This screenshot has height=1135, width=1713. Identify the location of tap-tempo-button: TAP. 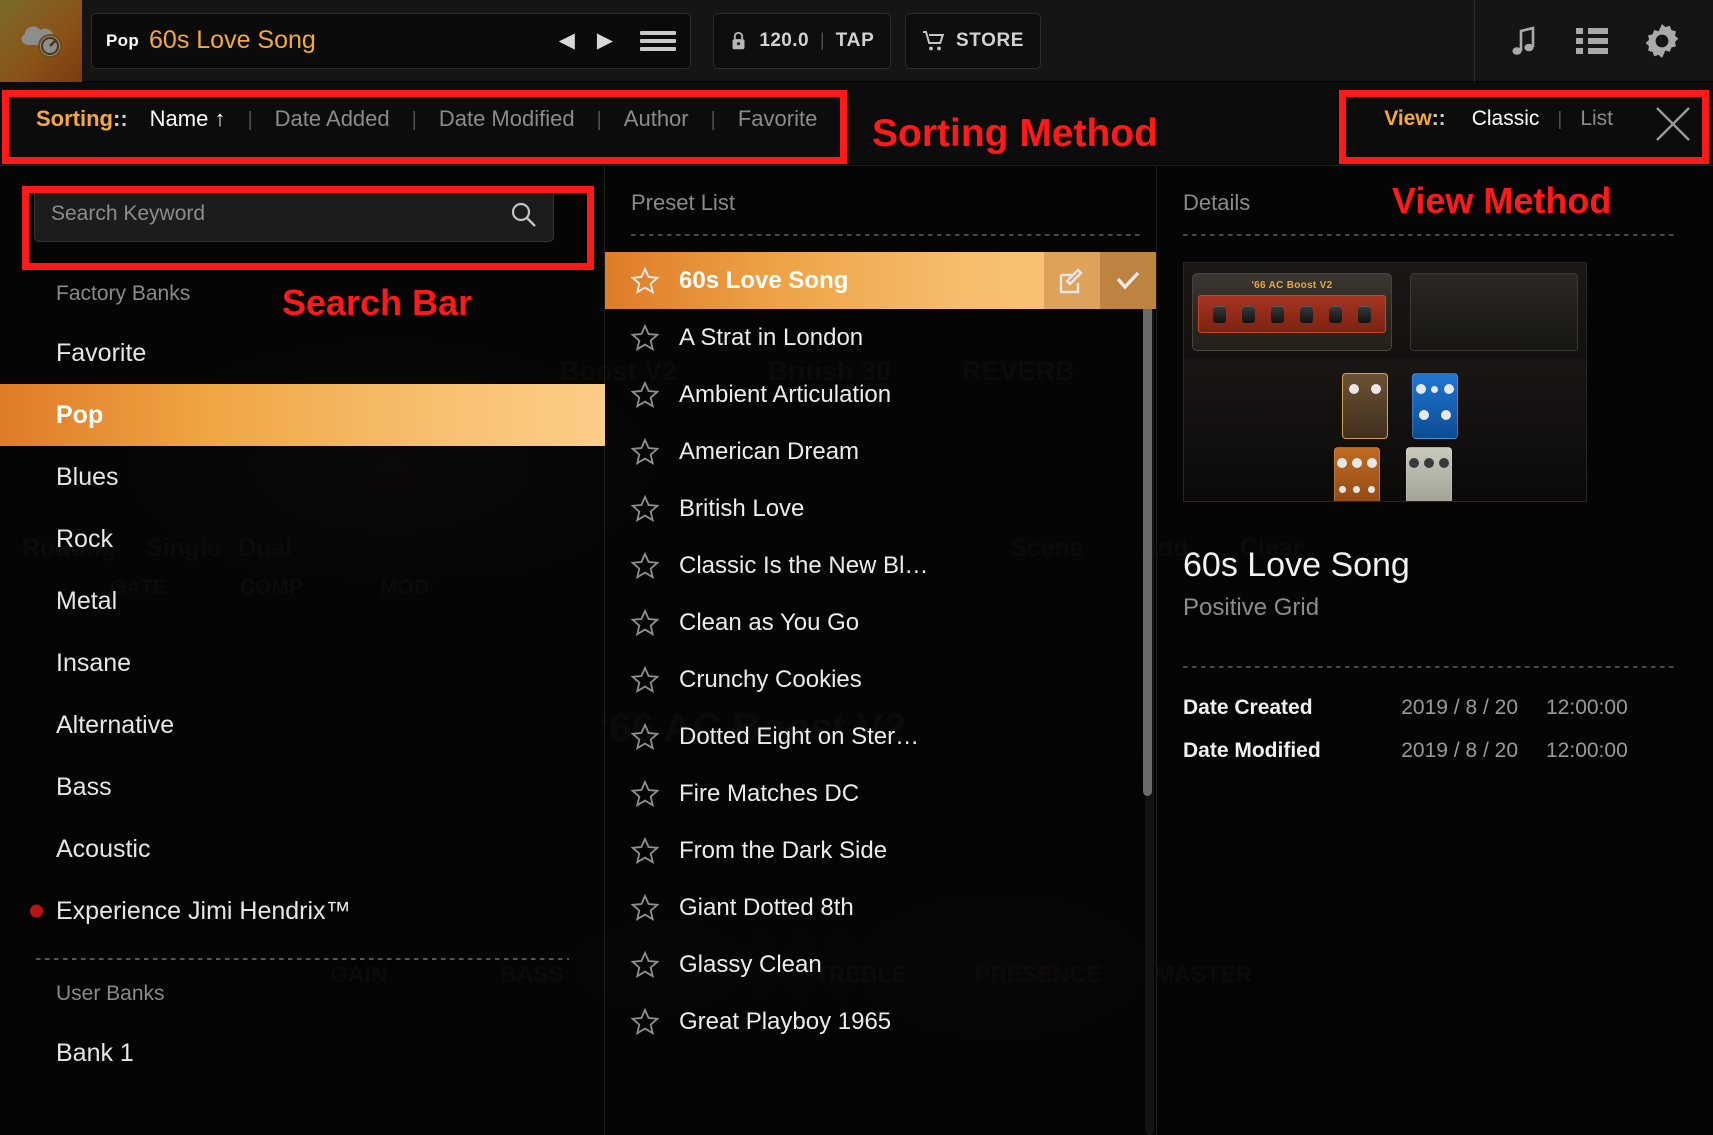
(855, 41).